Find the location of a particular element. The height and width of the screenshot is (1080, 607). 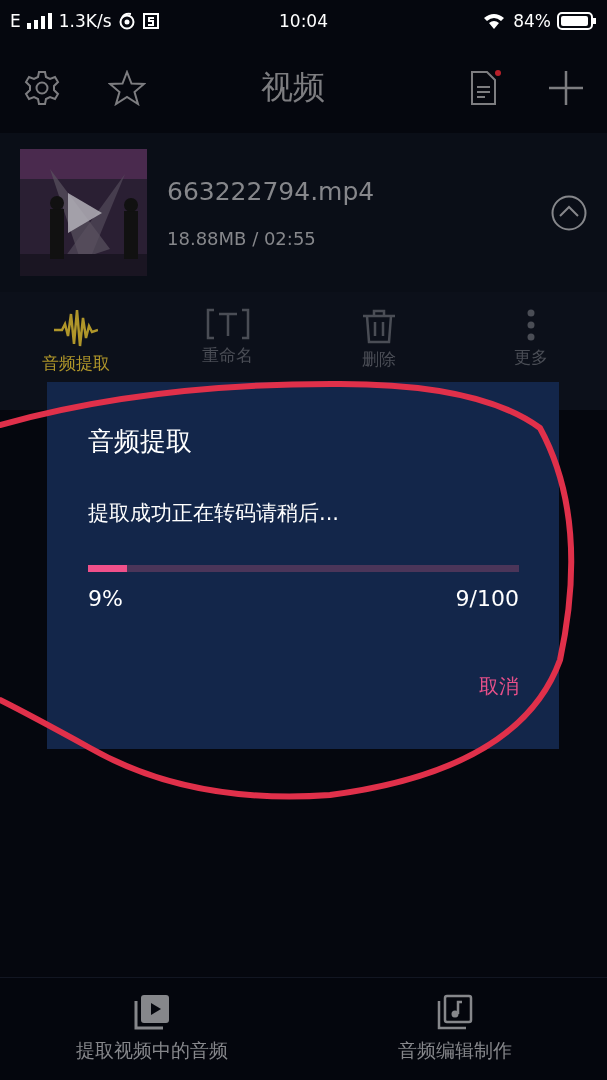

page-title: 视频 is located at coordinates (292, 87).